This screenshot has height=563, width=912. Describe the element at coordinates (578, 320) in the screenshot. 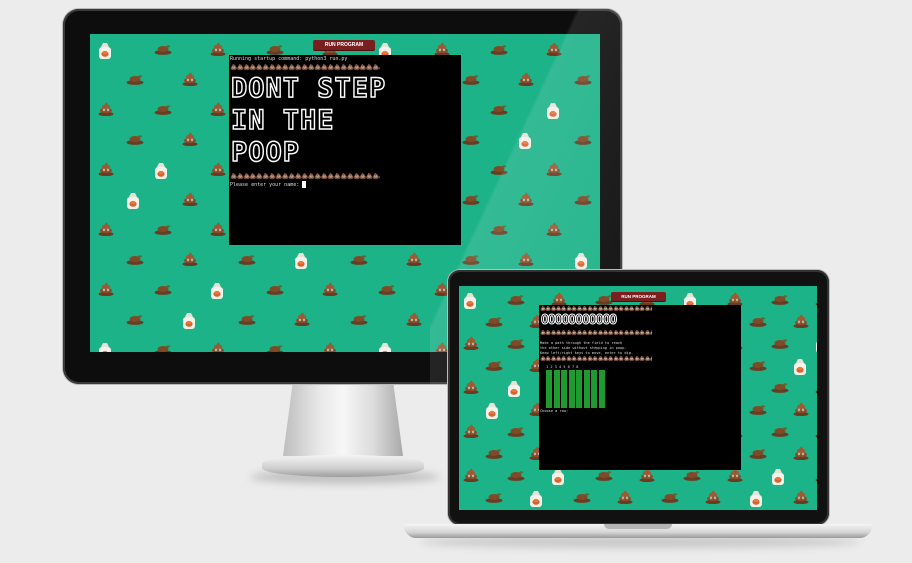

I see `circle-row: OOOOOOOOOOO` at that location.